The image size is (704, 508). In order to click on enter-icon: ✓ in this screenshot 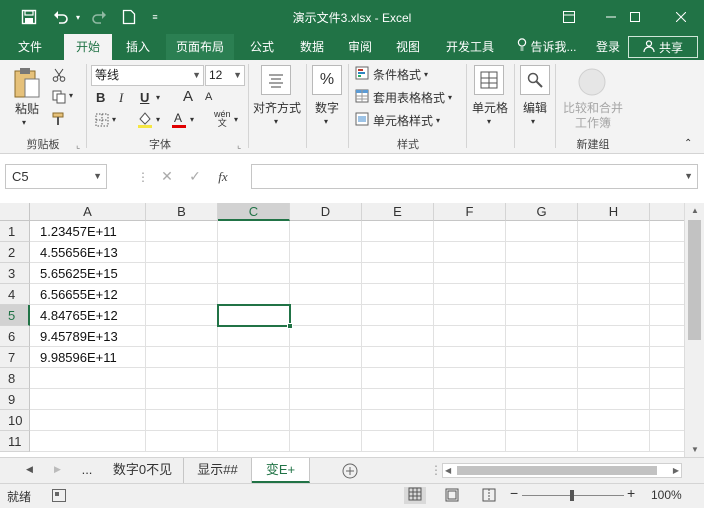, I will do `click(195, 176)`.